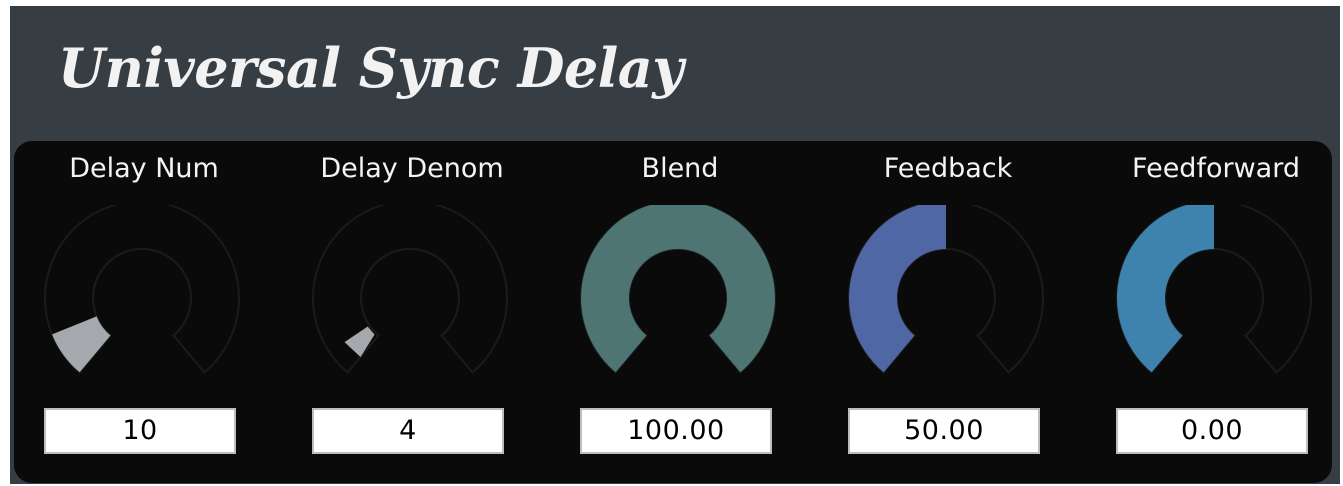 This screenshot has height=486, width=1343. Describe the element at coordinates (1212, 431) in the screenshot. I see `feedforward-value-field: 0.00` at that location.